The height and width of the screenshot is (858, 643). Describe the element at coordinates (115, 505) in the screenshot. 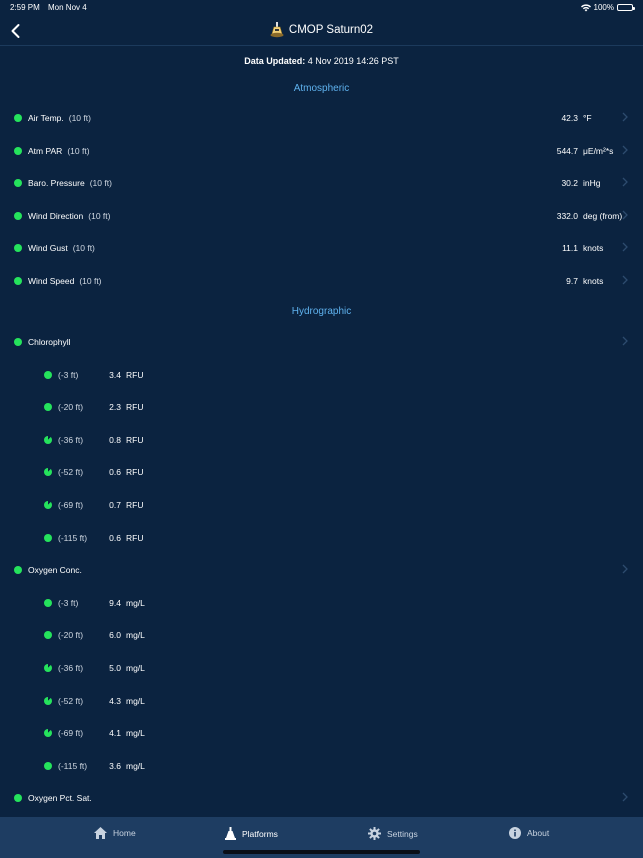

I see `reading-value: 0.7` at that location.